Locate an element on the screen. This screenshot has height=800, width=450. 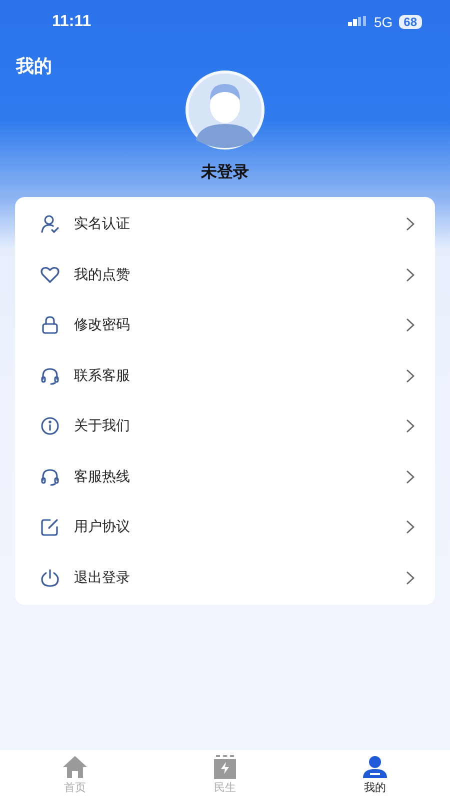
house-icon is located at coordinates (75, 767).